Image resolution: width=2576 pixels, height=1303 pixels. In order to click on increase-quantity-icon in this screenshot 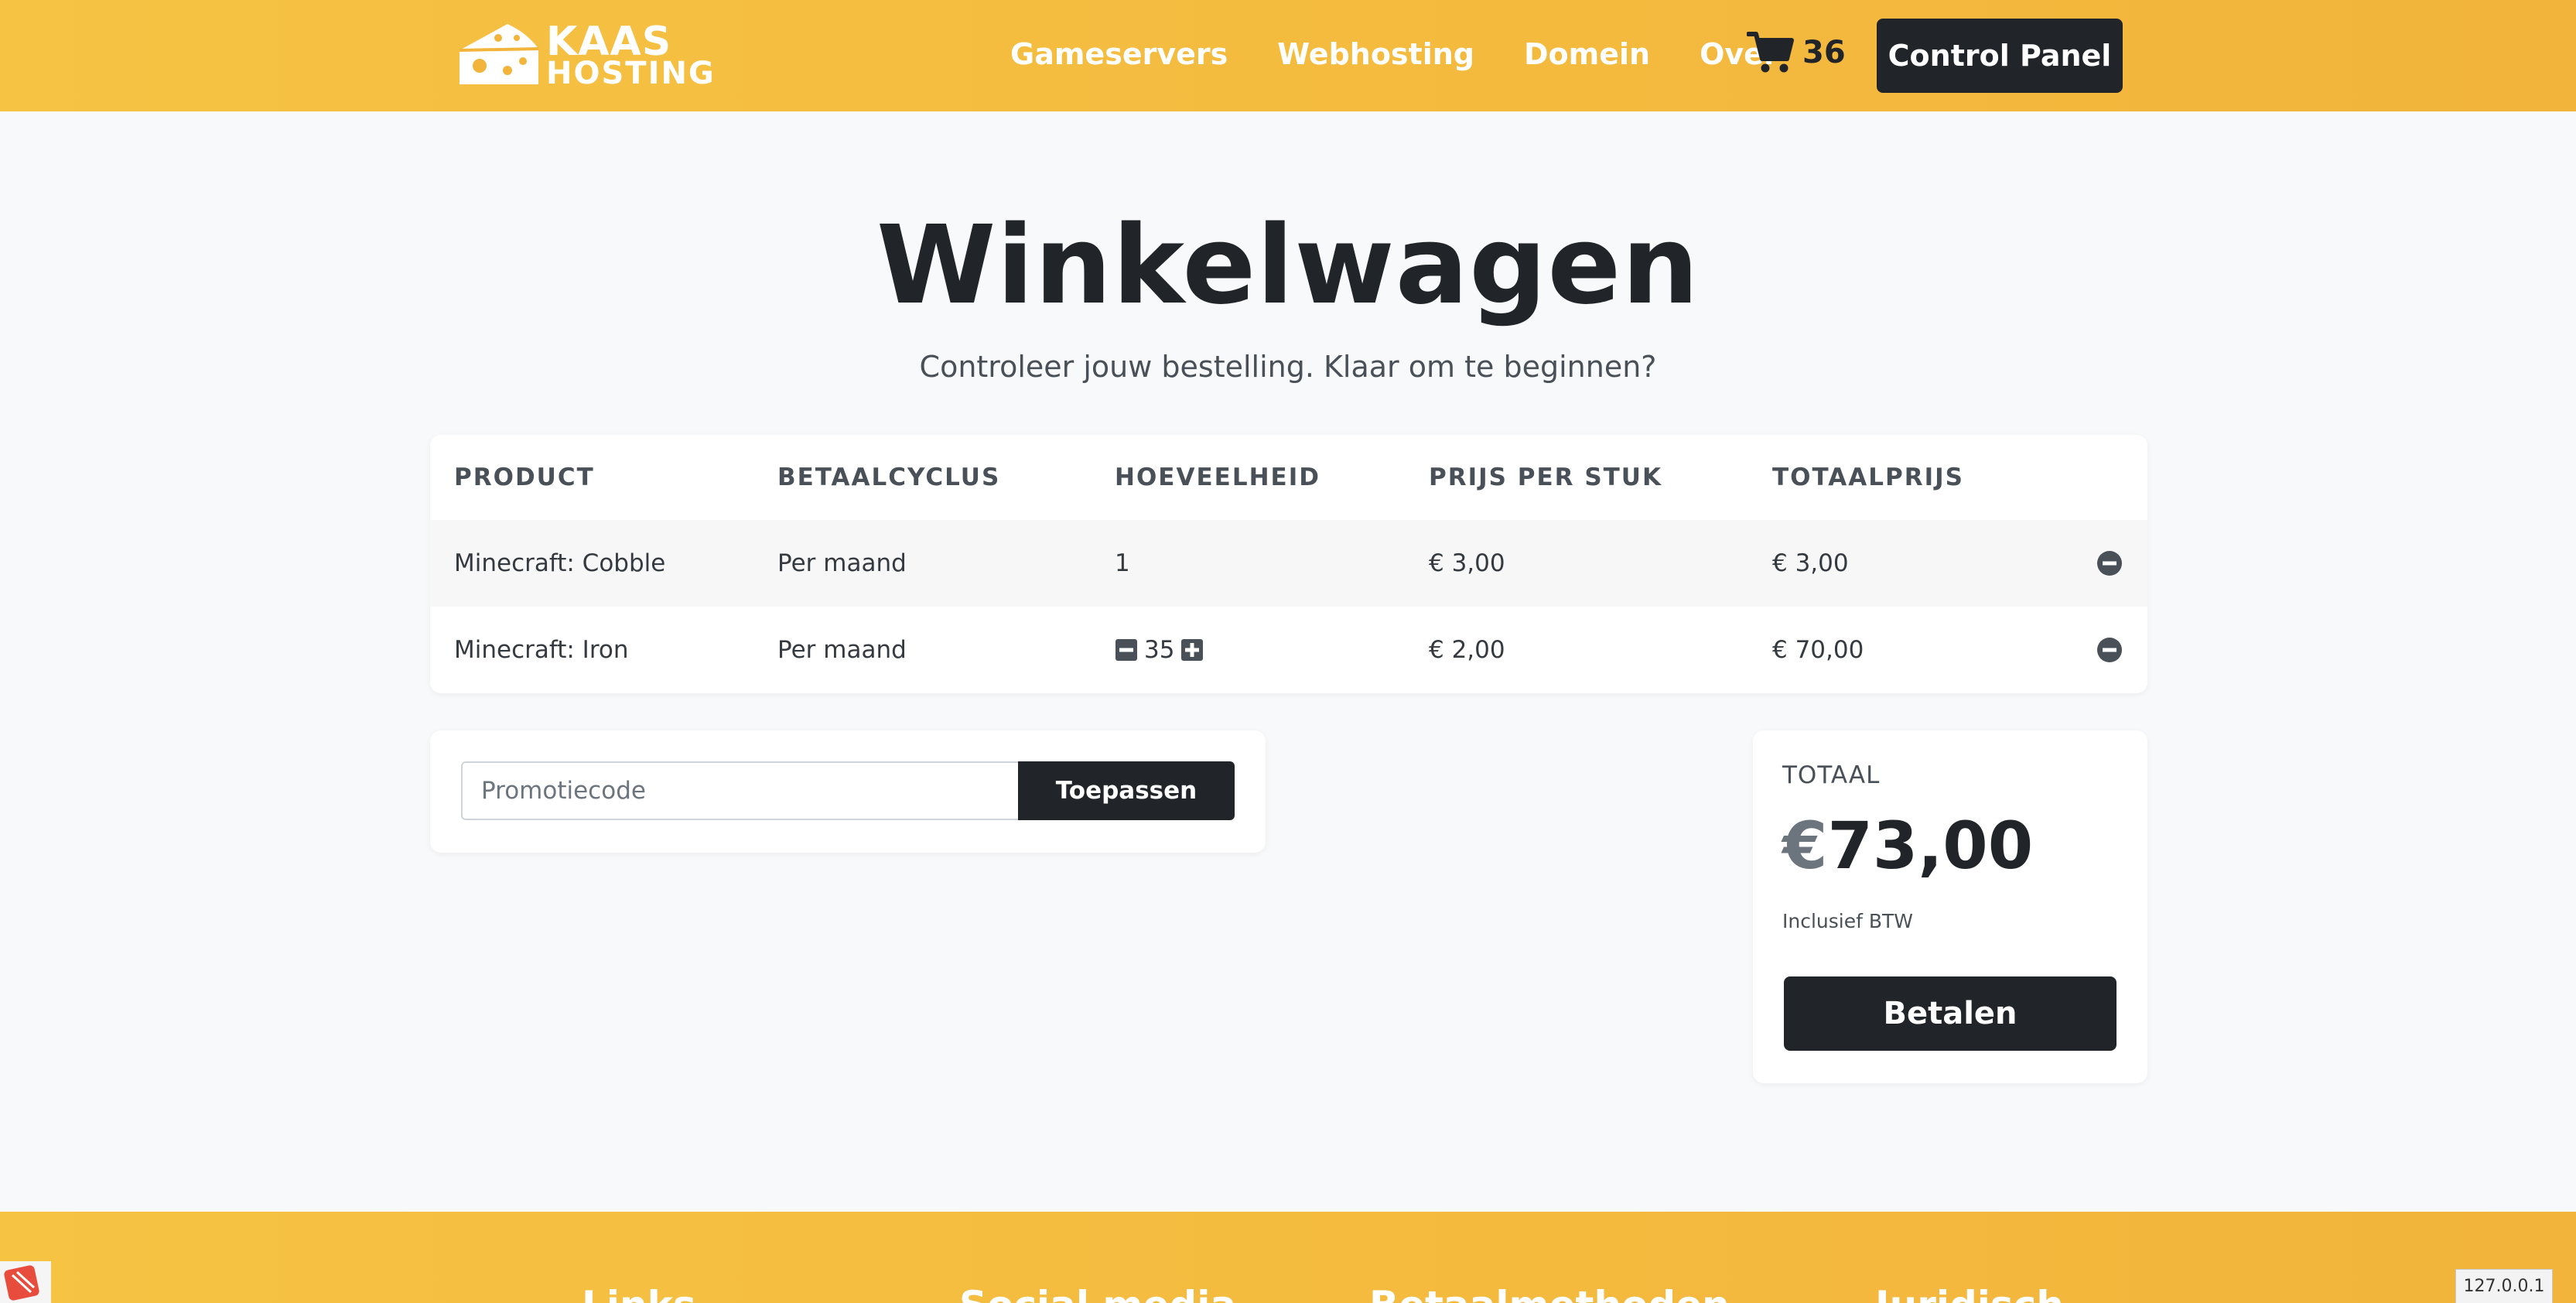, I will do `click(1192, 650)`.